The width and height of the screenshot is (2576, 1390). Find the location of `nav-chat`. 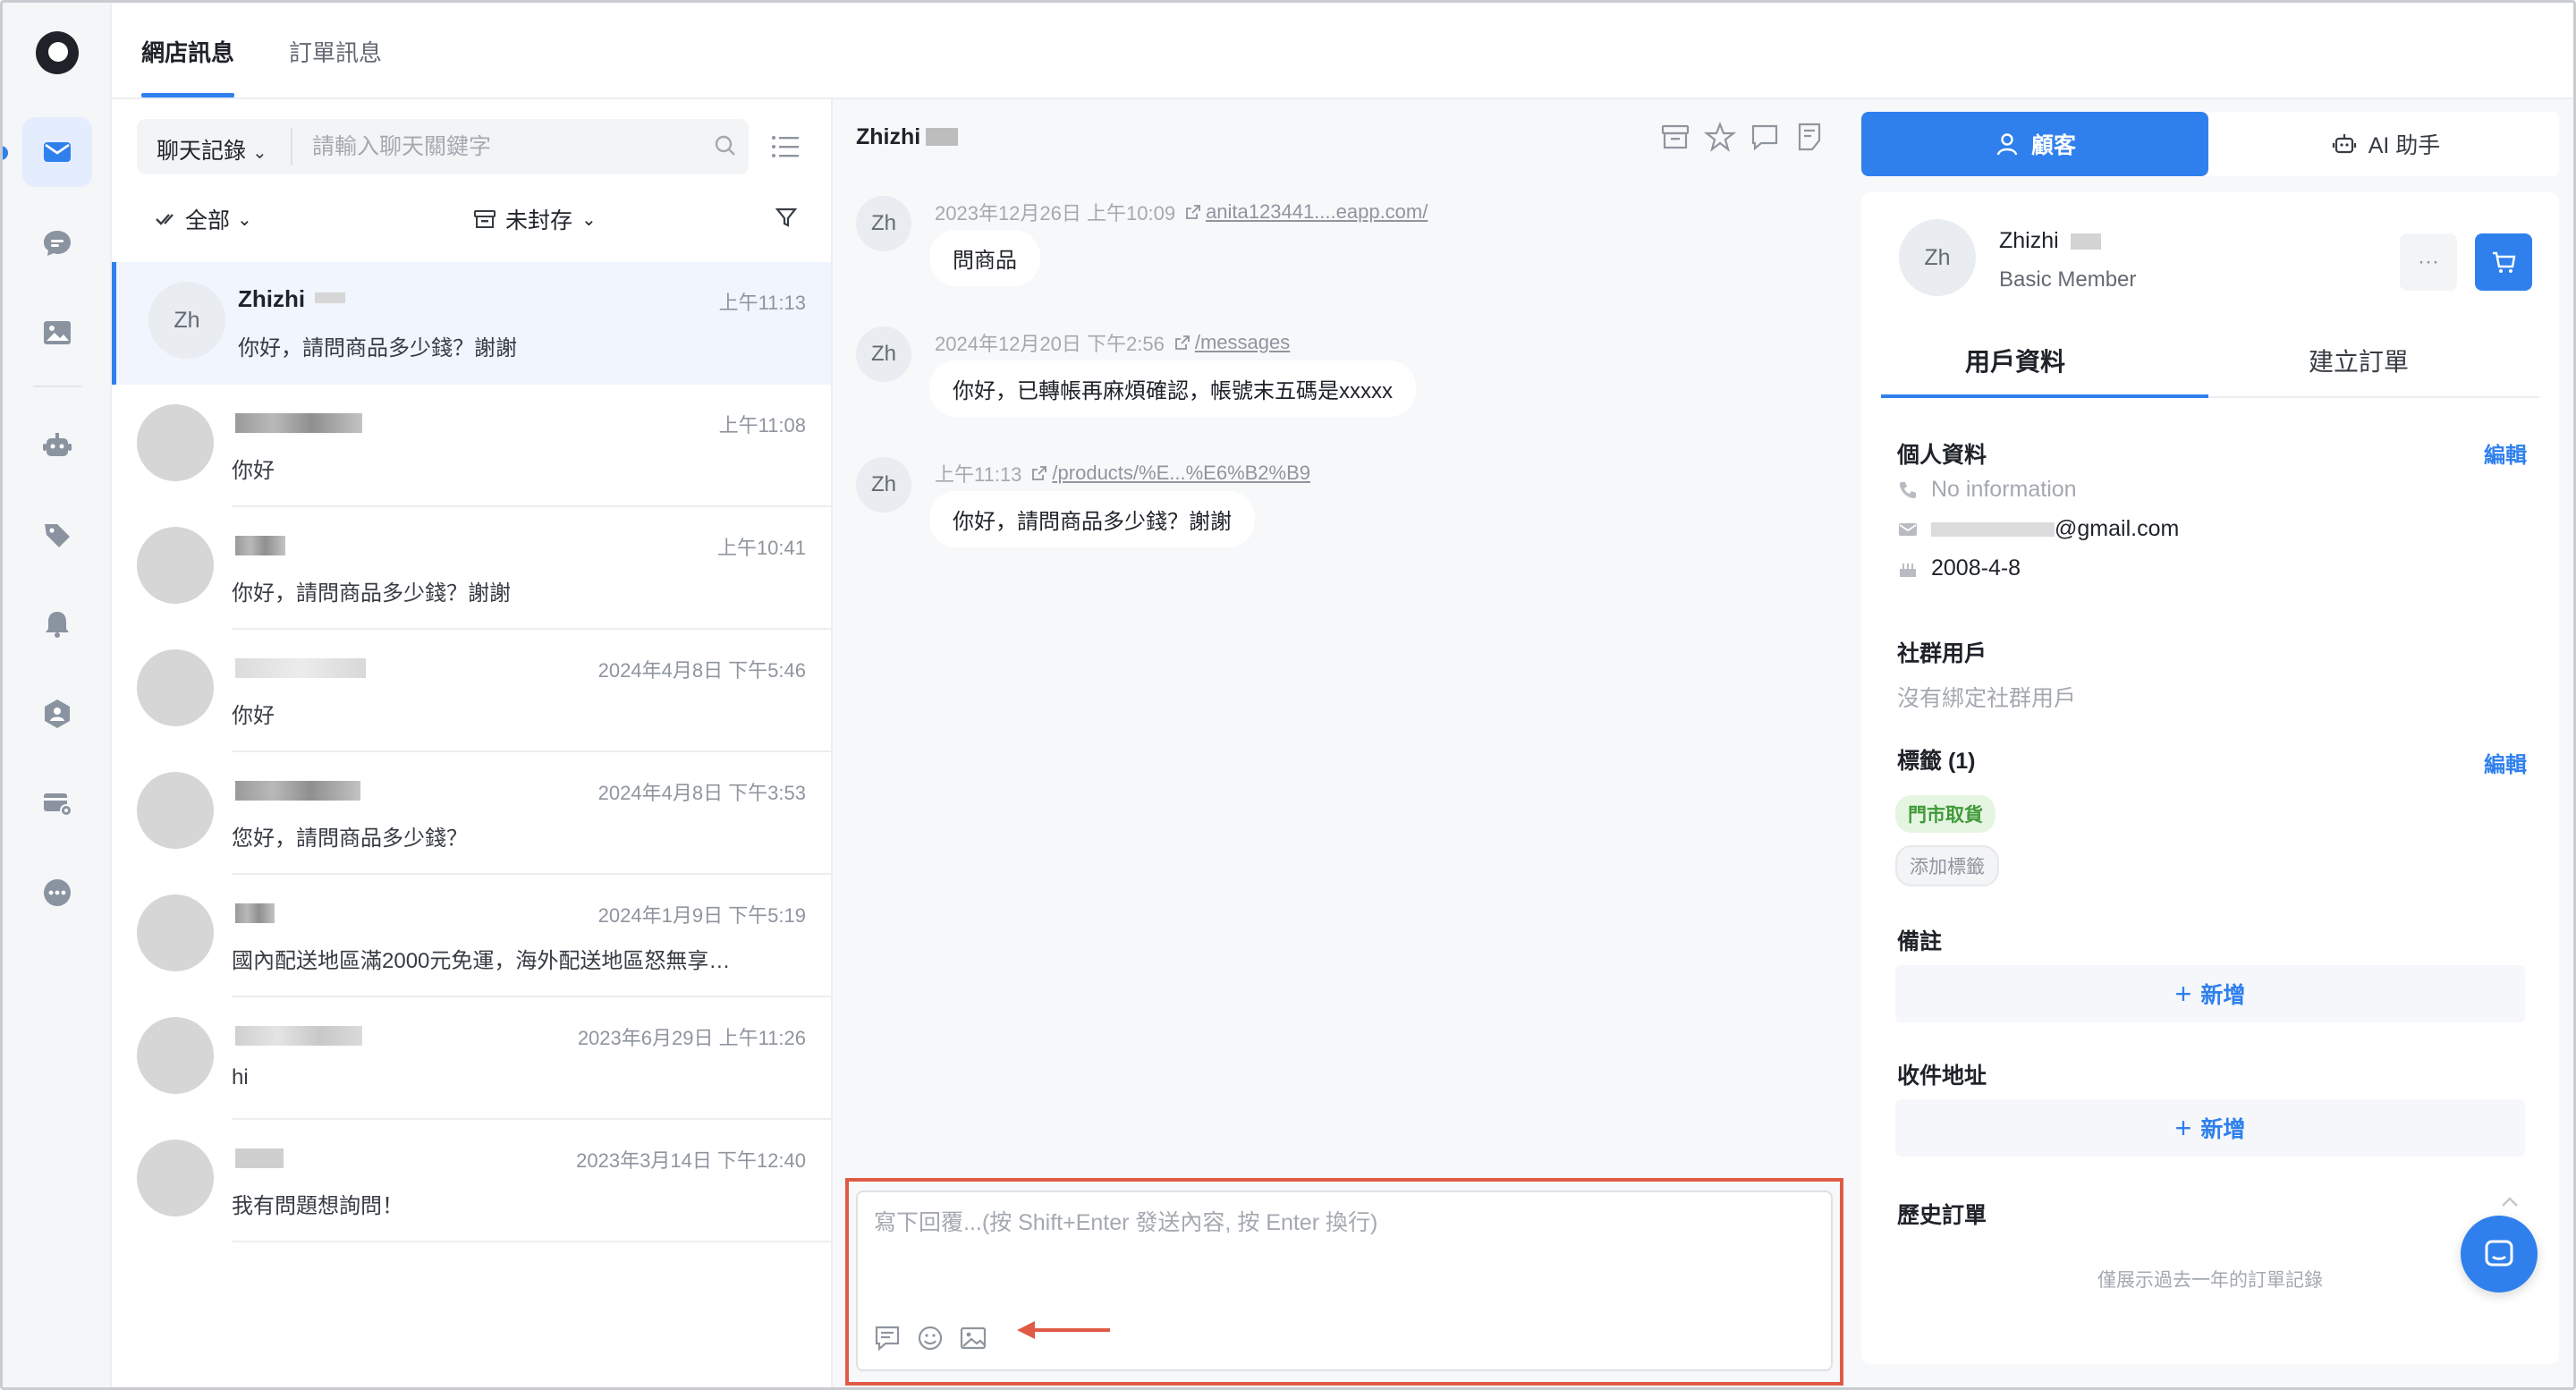

nav-chat is located at coordinates (57, 243).